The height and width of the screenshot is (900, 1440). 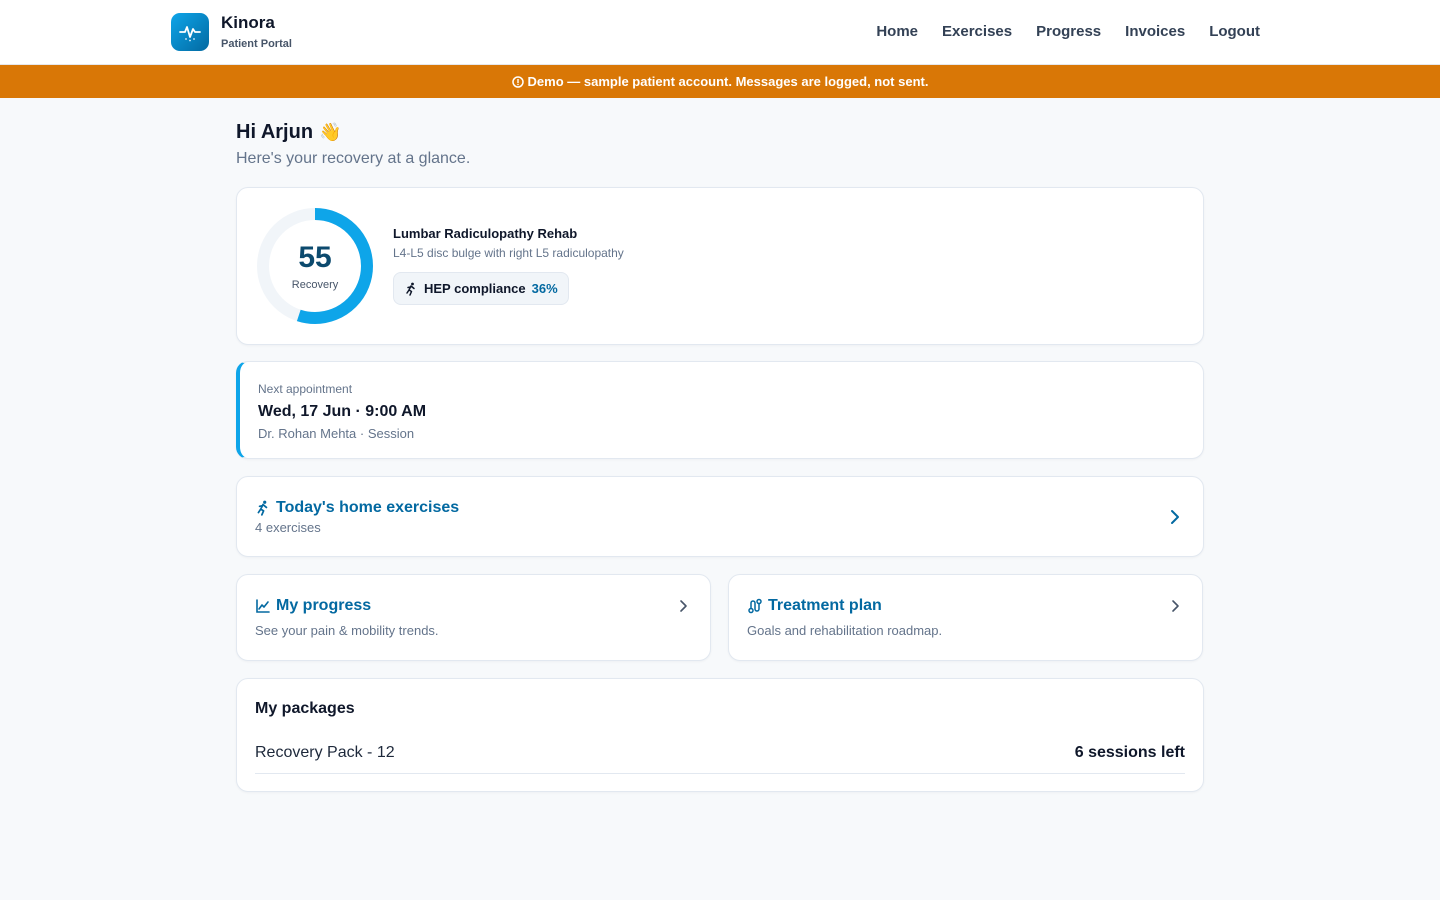 What do you see at coordinates (485, 233) in the screenshot?
I see `condition-title: Lumbar Radiculopathy Rehab` at bounding box center [485, 233].